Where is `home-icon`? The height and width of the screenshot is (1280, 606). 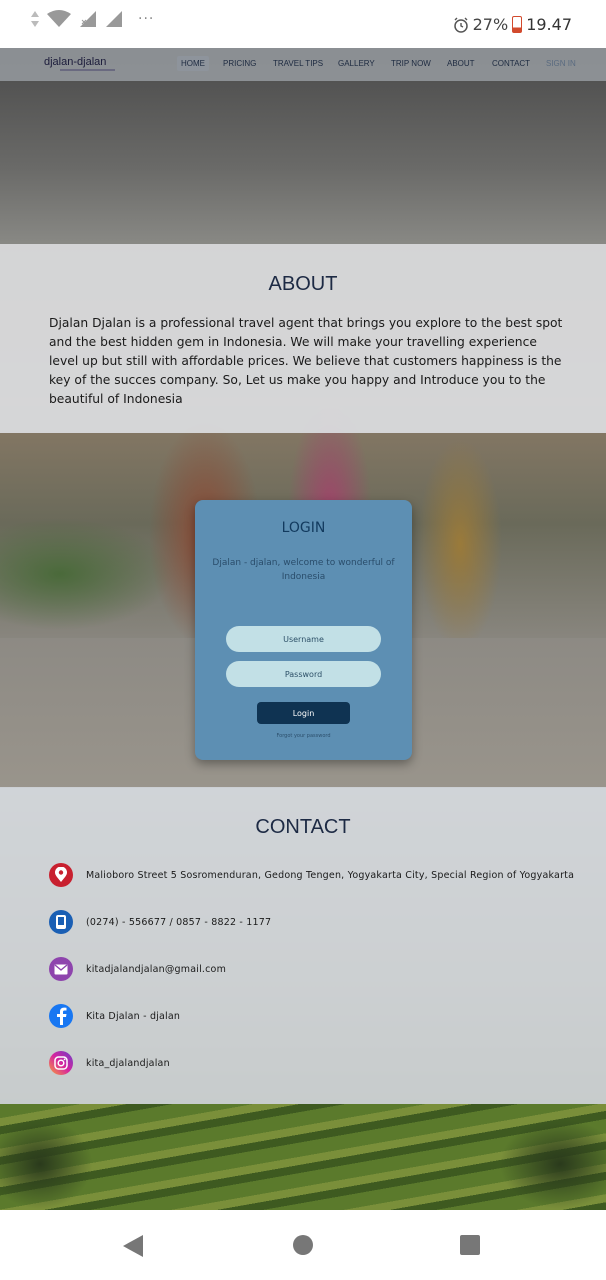
home-icon is located at coordinates (303, 1245).